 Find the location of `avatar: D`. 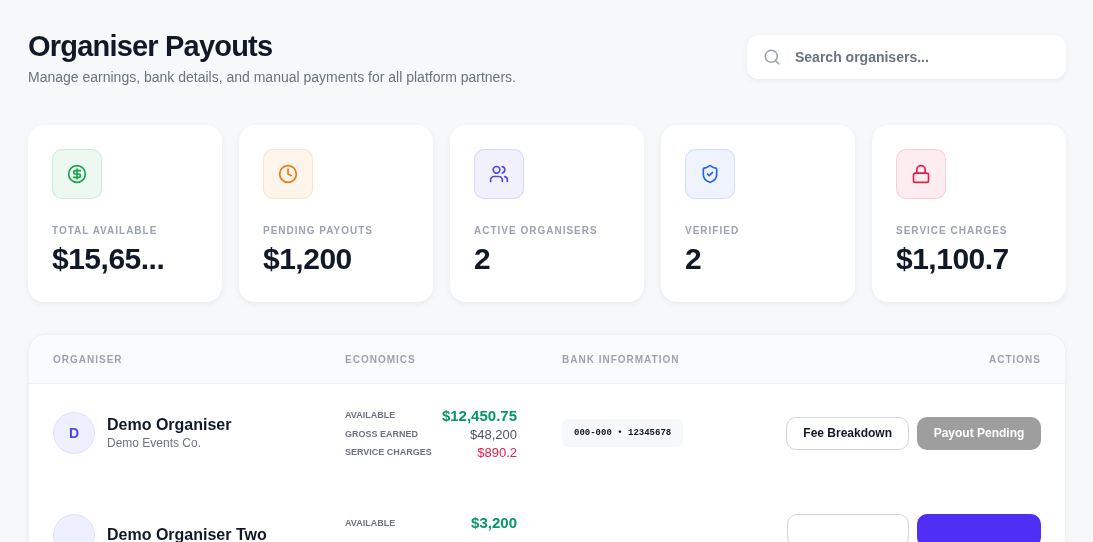

avatar: D is located at coordinates (74, 433).